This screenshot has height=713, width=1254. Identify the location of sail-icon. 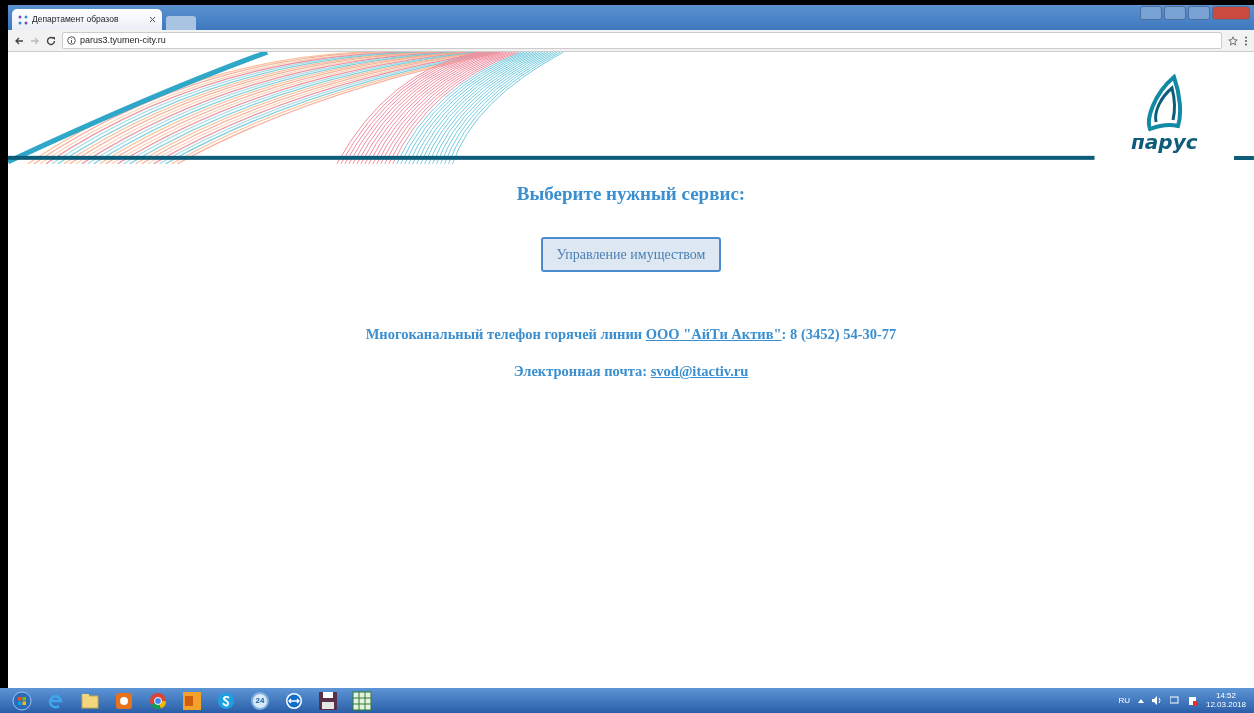
(1164, 103).